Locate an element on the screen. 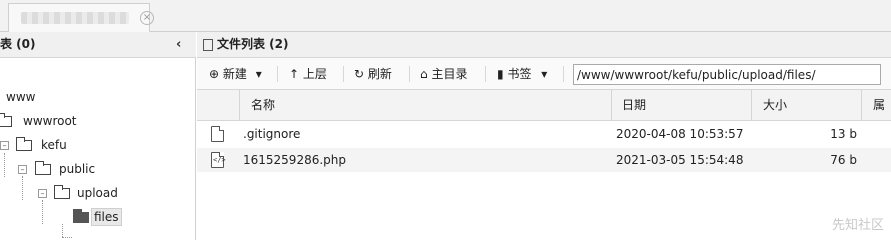  file-icon is located at coordinates (217, 134).